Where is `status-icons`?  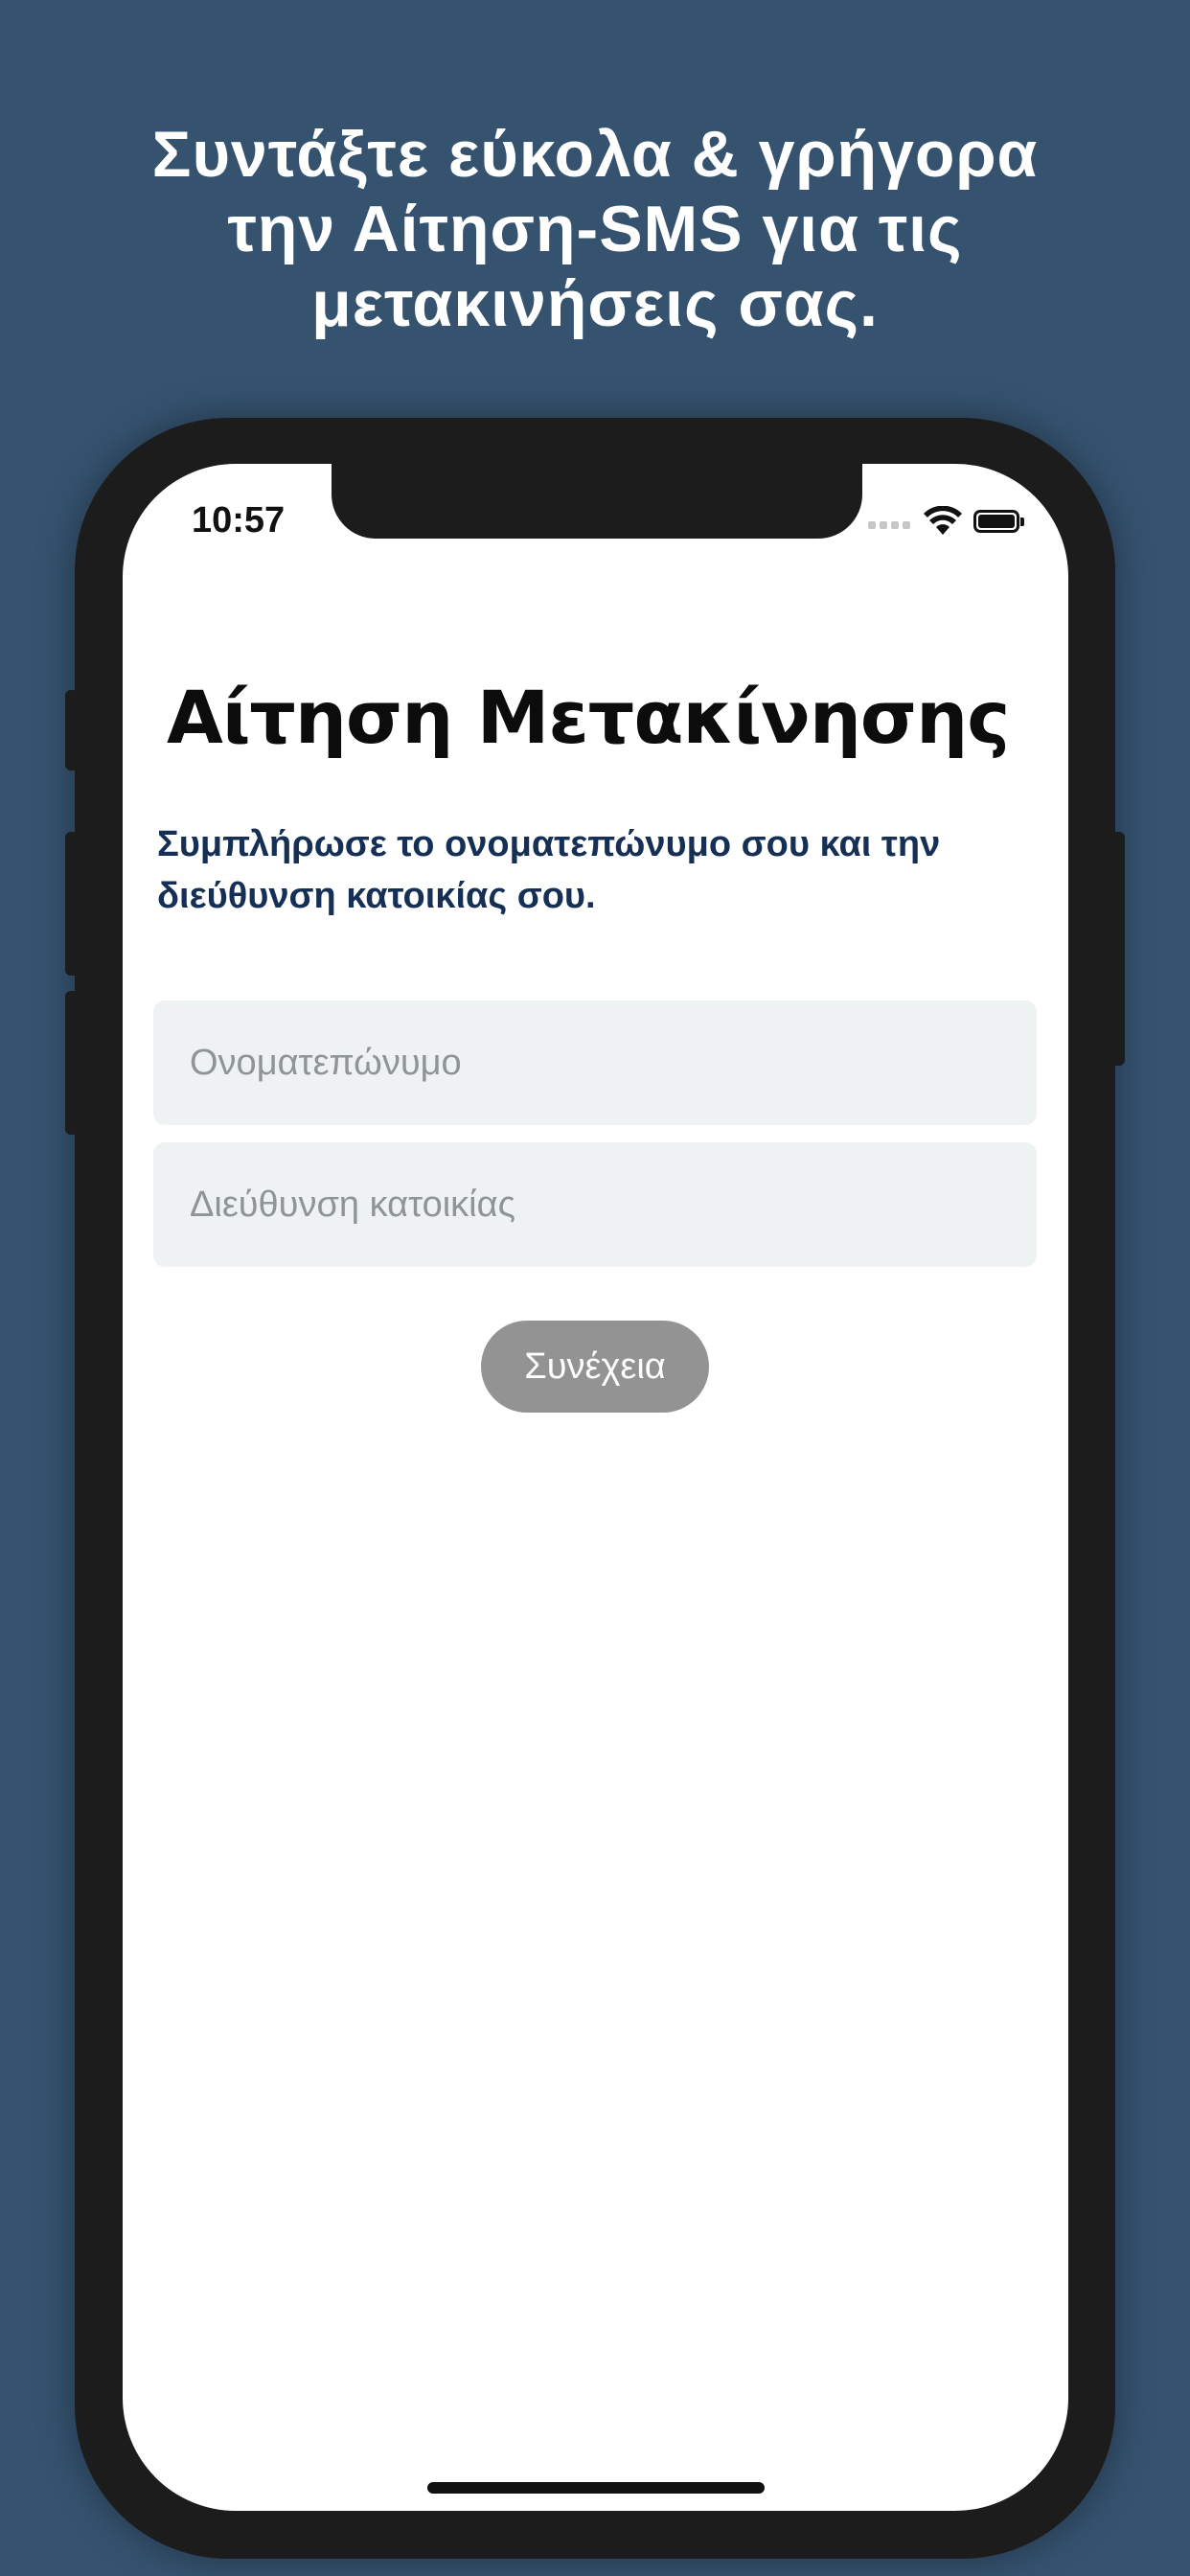 status-icons is located at coordinates (950, 521).